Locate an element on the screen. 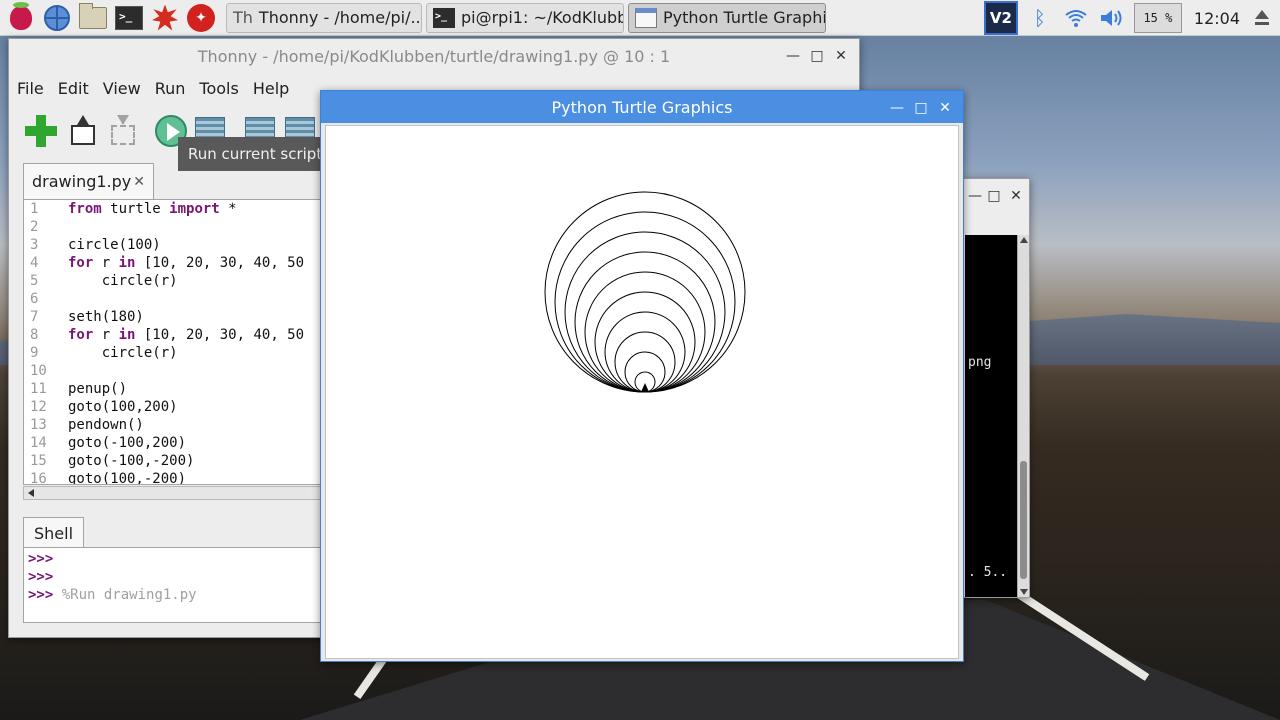 The height and width of the screenshot is (720, 1280). turtle-titlebar: Python Turtle Graphics — □ ✕ is located at coordinates (642, 107).